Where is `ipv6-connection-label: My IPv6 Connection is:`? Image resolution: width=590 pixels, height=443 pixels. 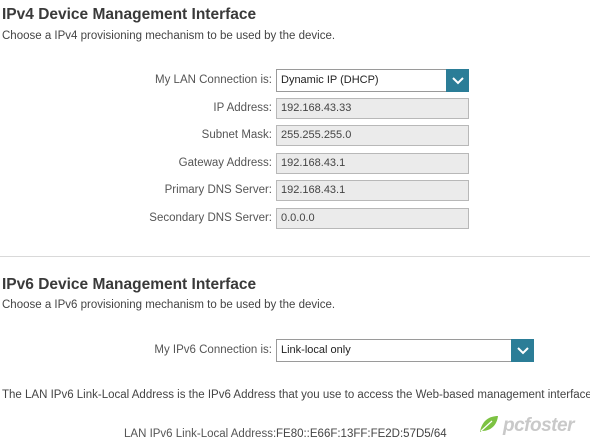
ipv6-connection-label: My IPv6 Connection is: is located at coordinates (213, 350).